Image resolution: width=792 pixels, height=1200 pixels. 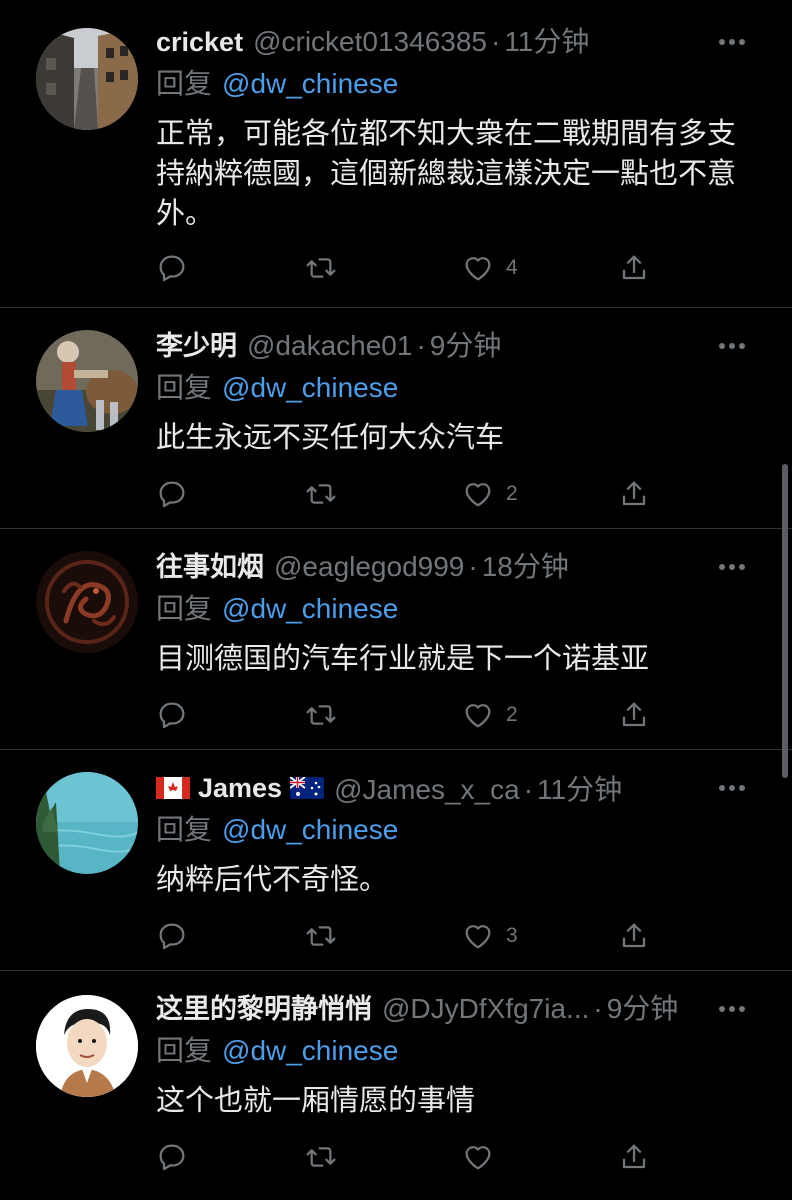 I want to click on tweet-text: 目测德国的汽车行业就是下一个诺基亚, so click(x=403, y=659).